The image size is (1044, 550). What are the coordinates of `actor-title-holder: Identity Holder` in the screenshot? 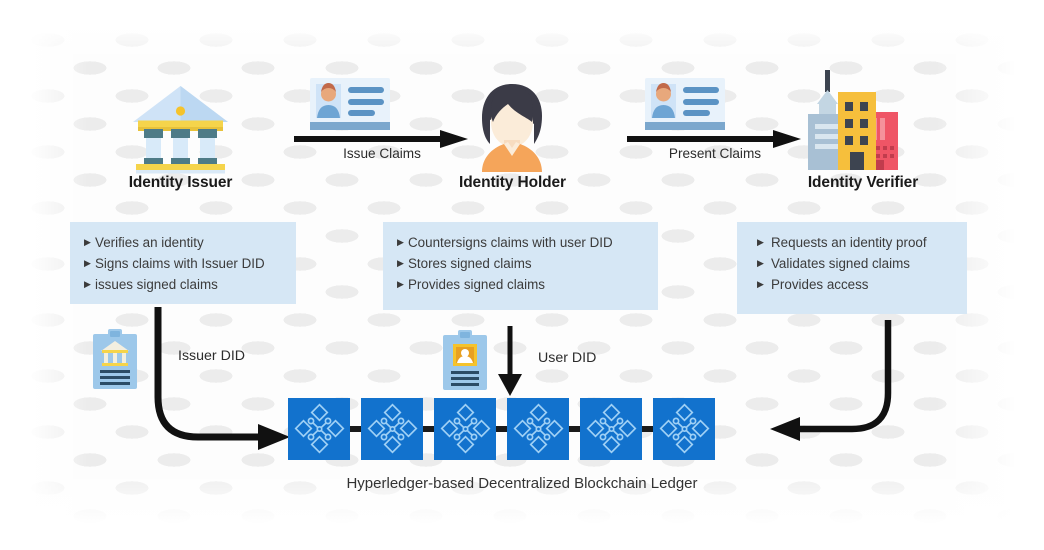 It's located at (512, 182).